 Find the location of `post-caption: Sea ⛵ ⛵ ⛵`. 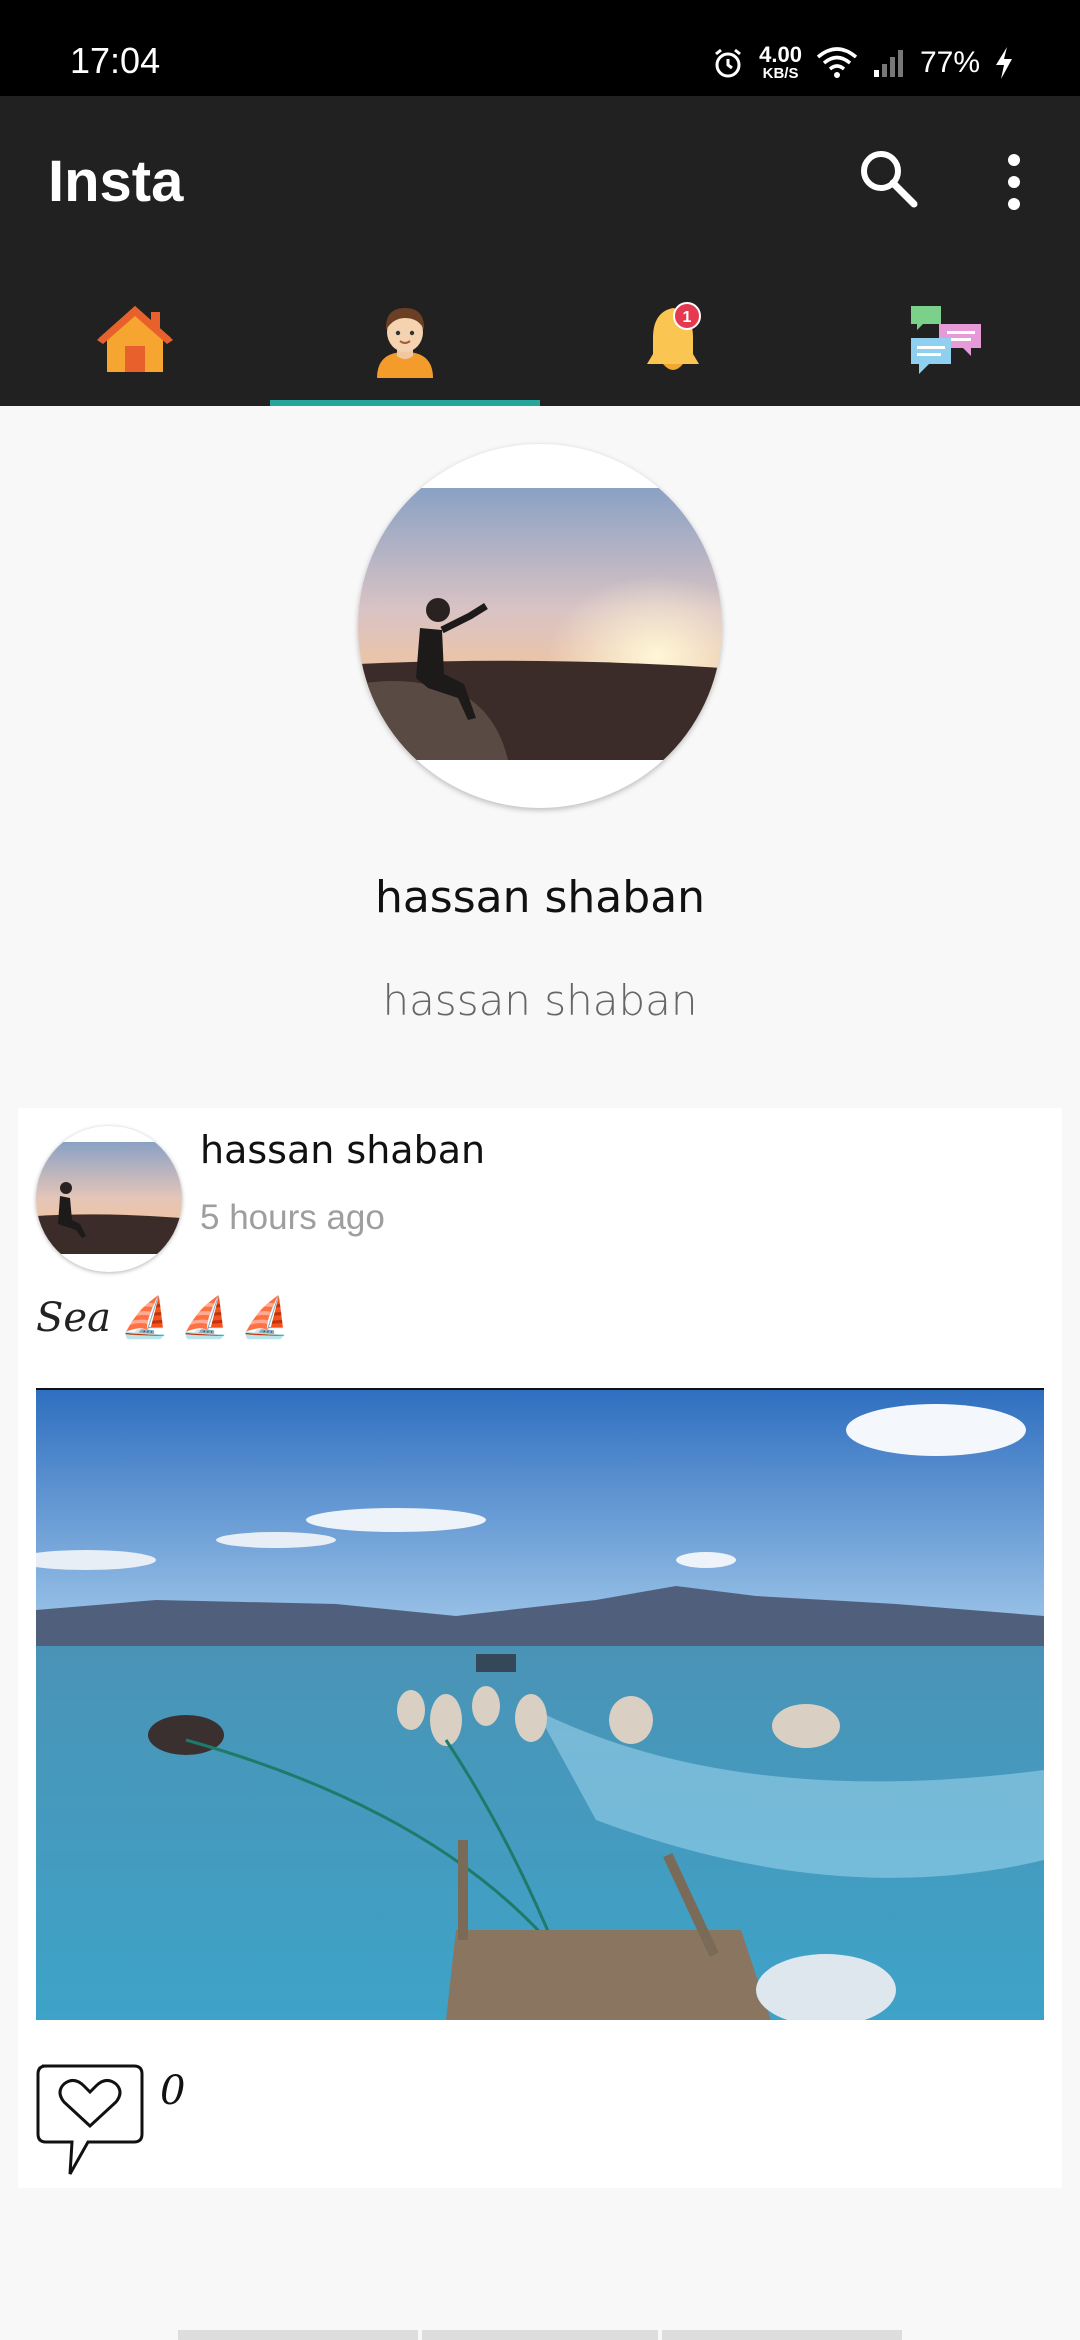

post-caption: Sea ⛵ ⛵ ⛵ is located at coordinates (163, 1318).